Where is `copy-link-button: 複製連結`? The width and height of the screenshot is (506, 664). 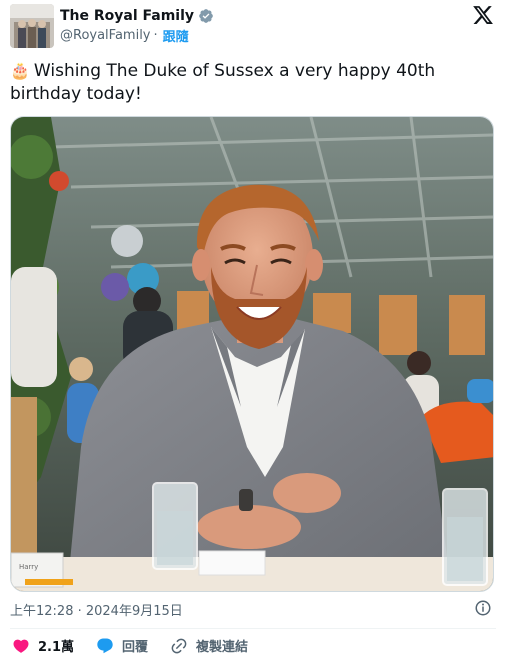 copy-link-button: 複製連結 is located at coordinates (209, 645).